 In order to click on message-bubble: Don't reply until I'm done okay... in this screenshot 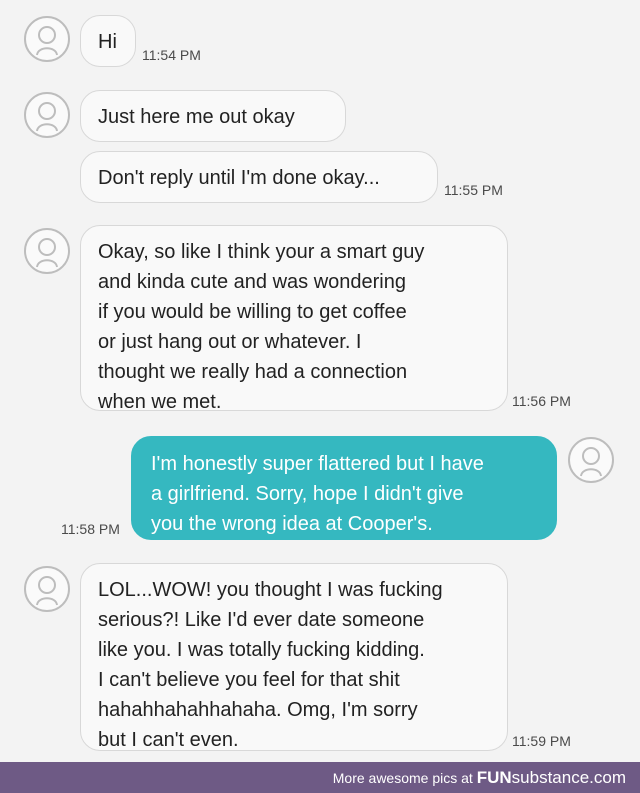, I will do `click(259, 177)`.